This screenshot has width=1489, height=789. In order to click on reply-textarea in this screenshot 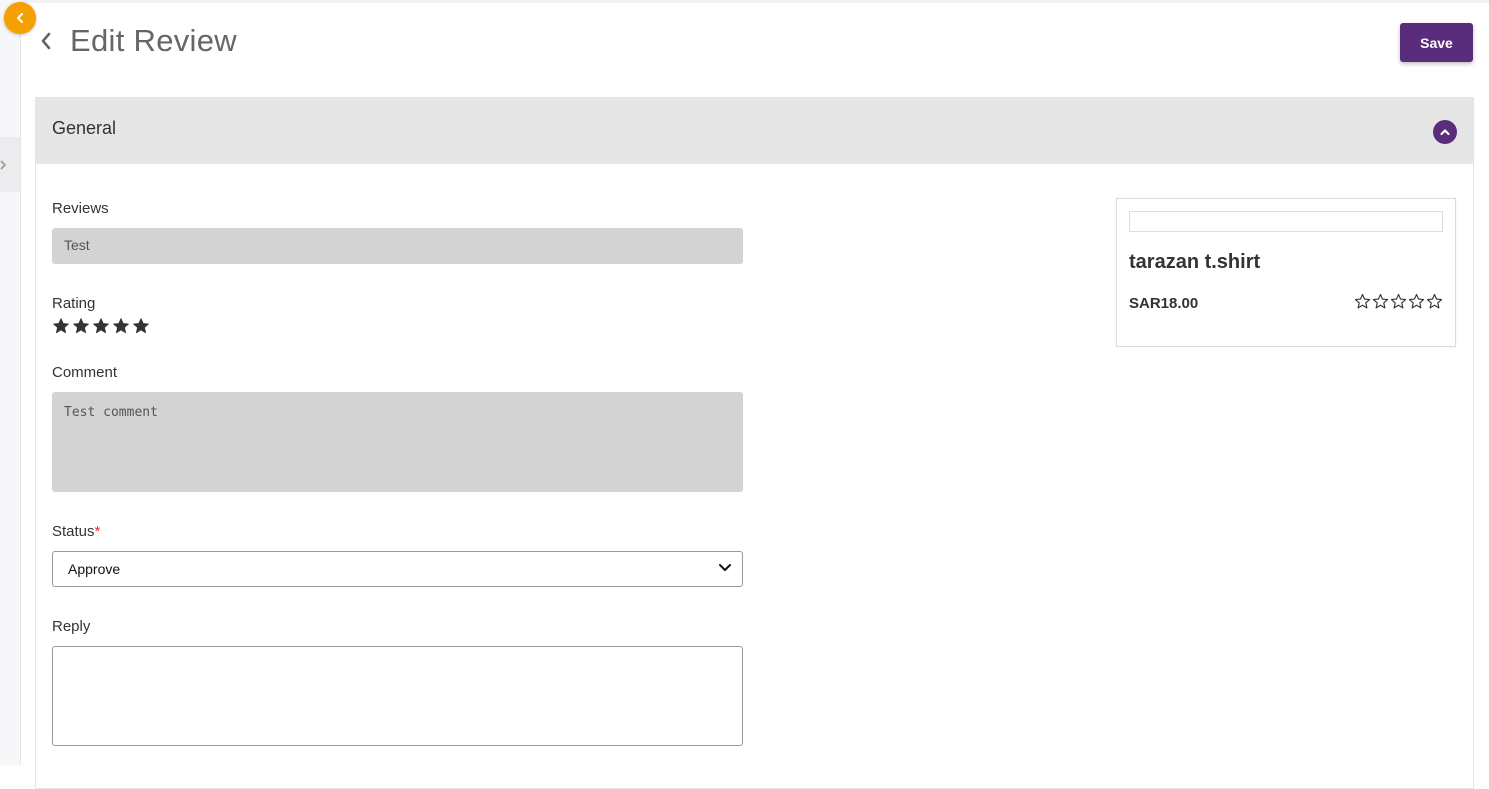, I will do `click(397, 696)`.